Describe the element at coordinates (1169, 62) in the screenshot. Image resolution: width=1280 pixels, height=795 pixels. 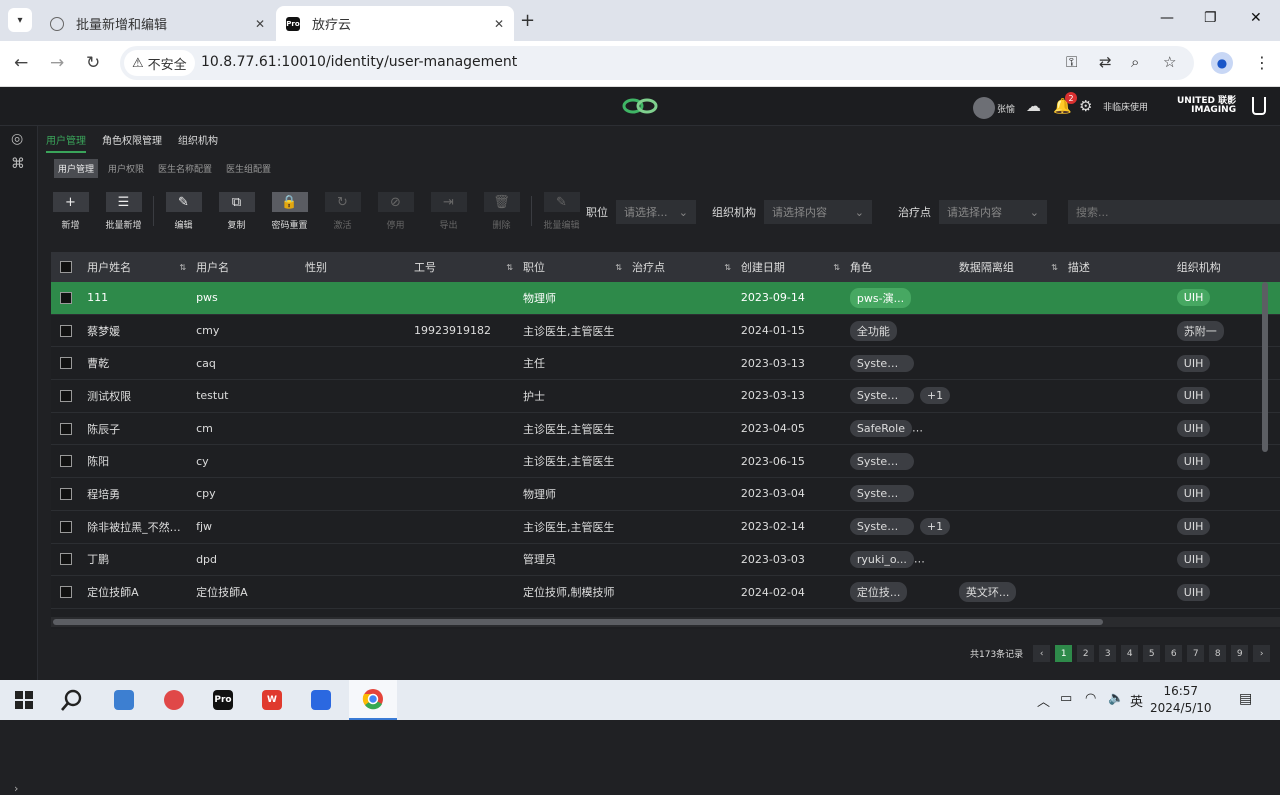
I see `bookmark-star-icon: ☆` at that location.